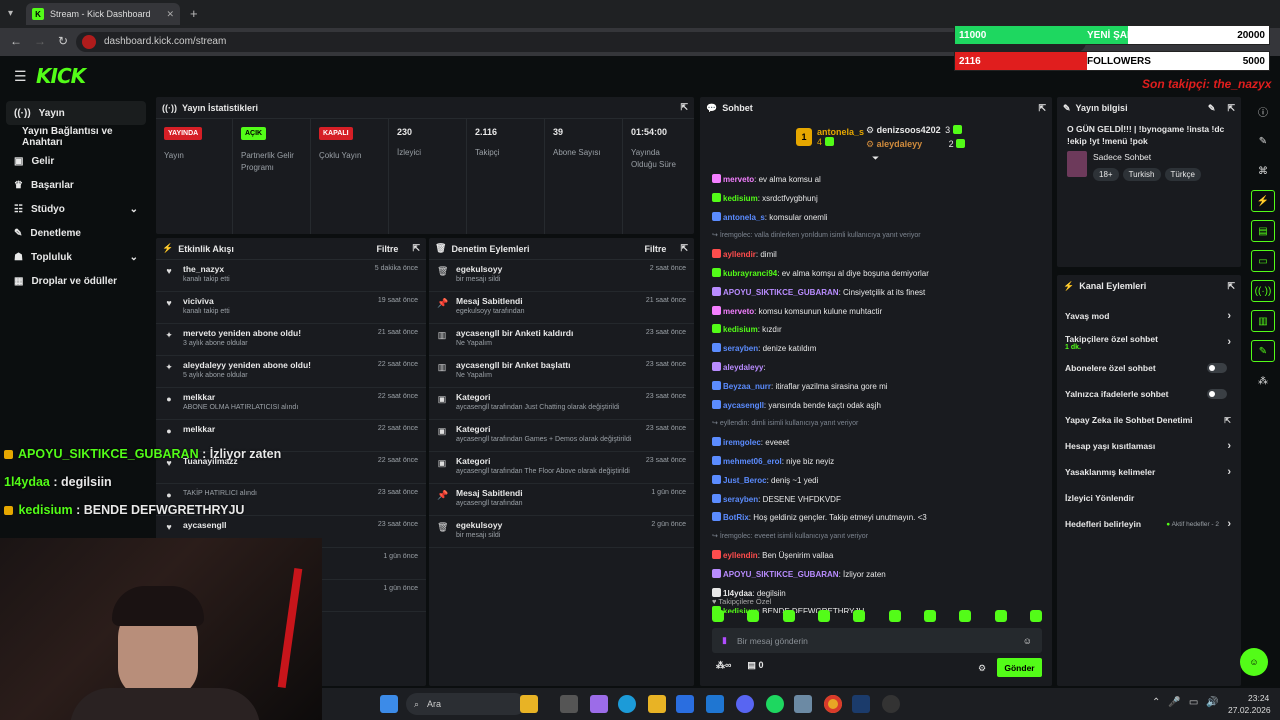 The width and height of the screenshot is (1280, 720). Describe the element at coordinates (657, 704) in the screenshot. I see `explorer-icon` at that location.